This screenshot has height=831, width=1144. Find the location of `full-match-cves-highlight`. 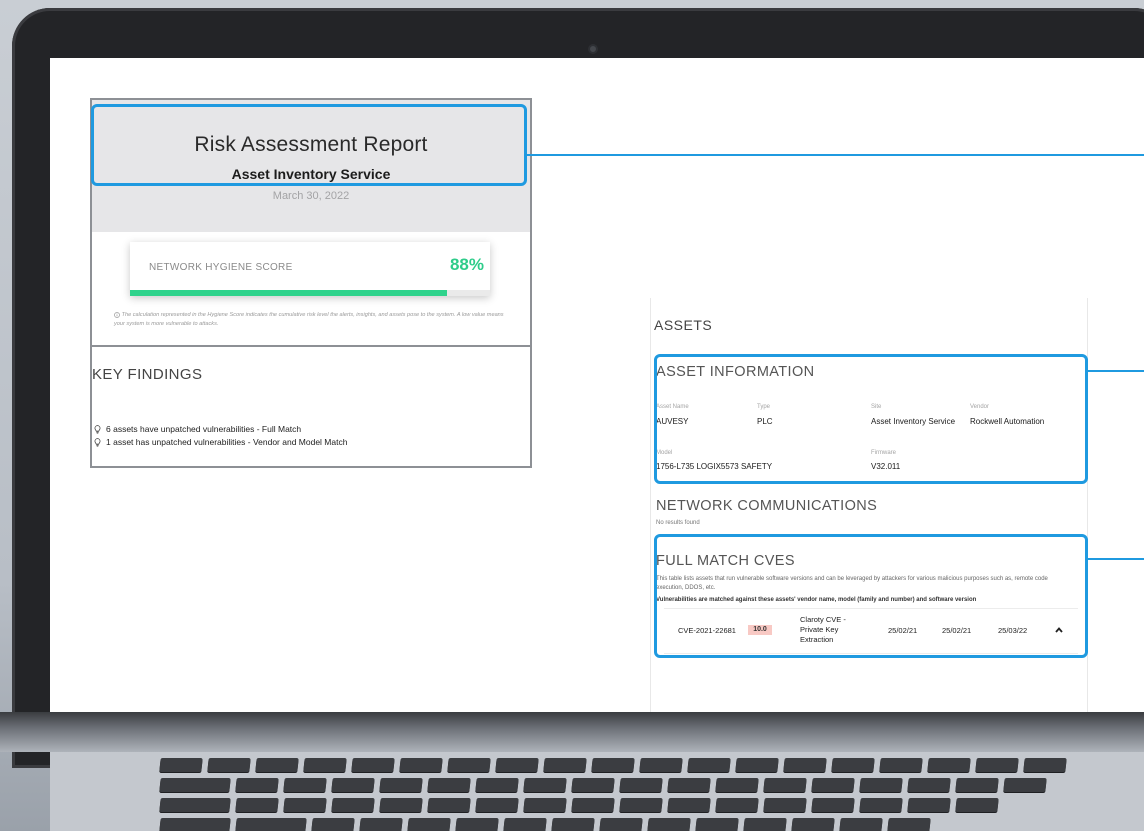

full-match-cves-highlight is located at coordinates (871, 596).